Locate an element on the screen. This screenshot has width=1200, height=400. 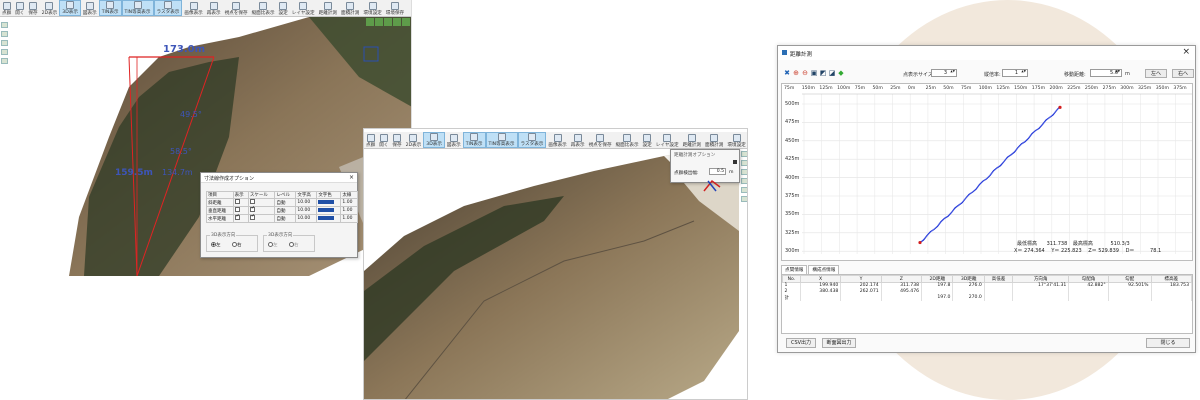
move-distance-input: 5.0 is located at coordinates (1106, 73).